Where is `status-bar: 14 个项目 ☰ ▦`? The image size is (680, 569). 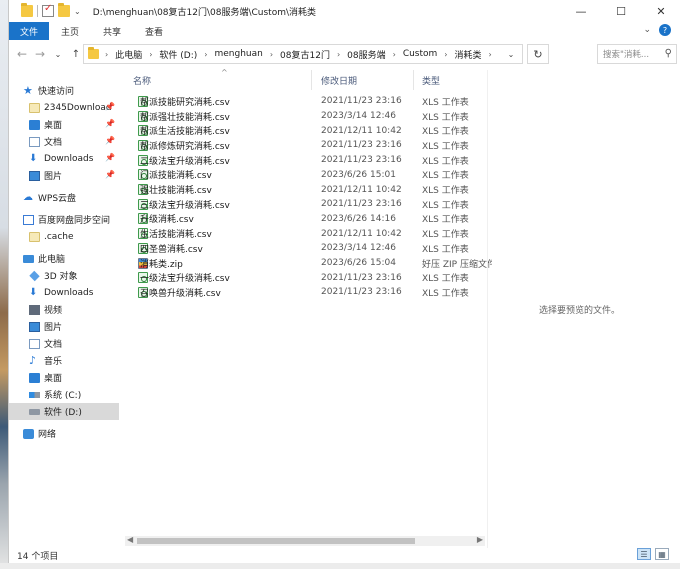
status-bar: 14 个项目 ☰ ▦ is located at coordinates (344, 555).